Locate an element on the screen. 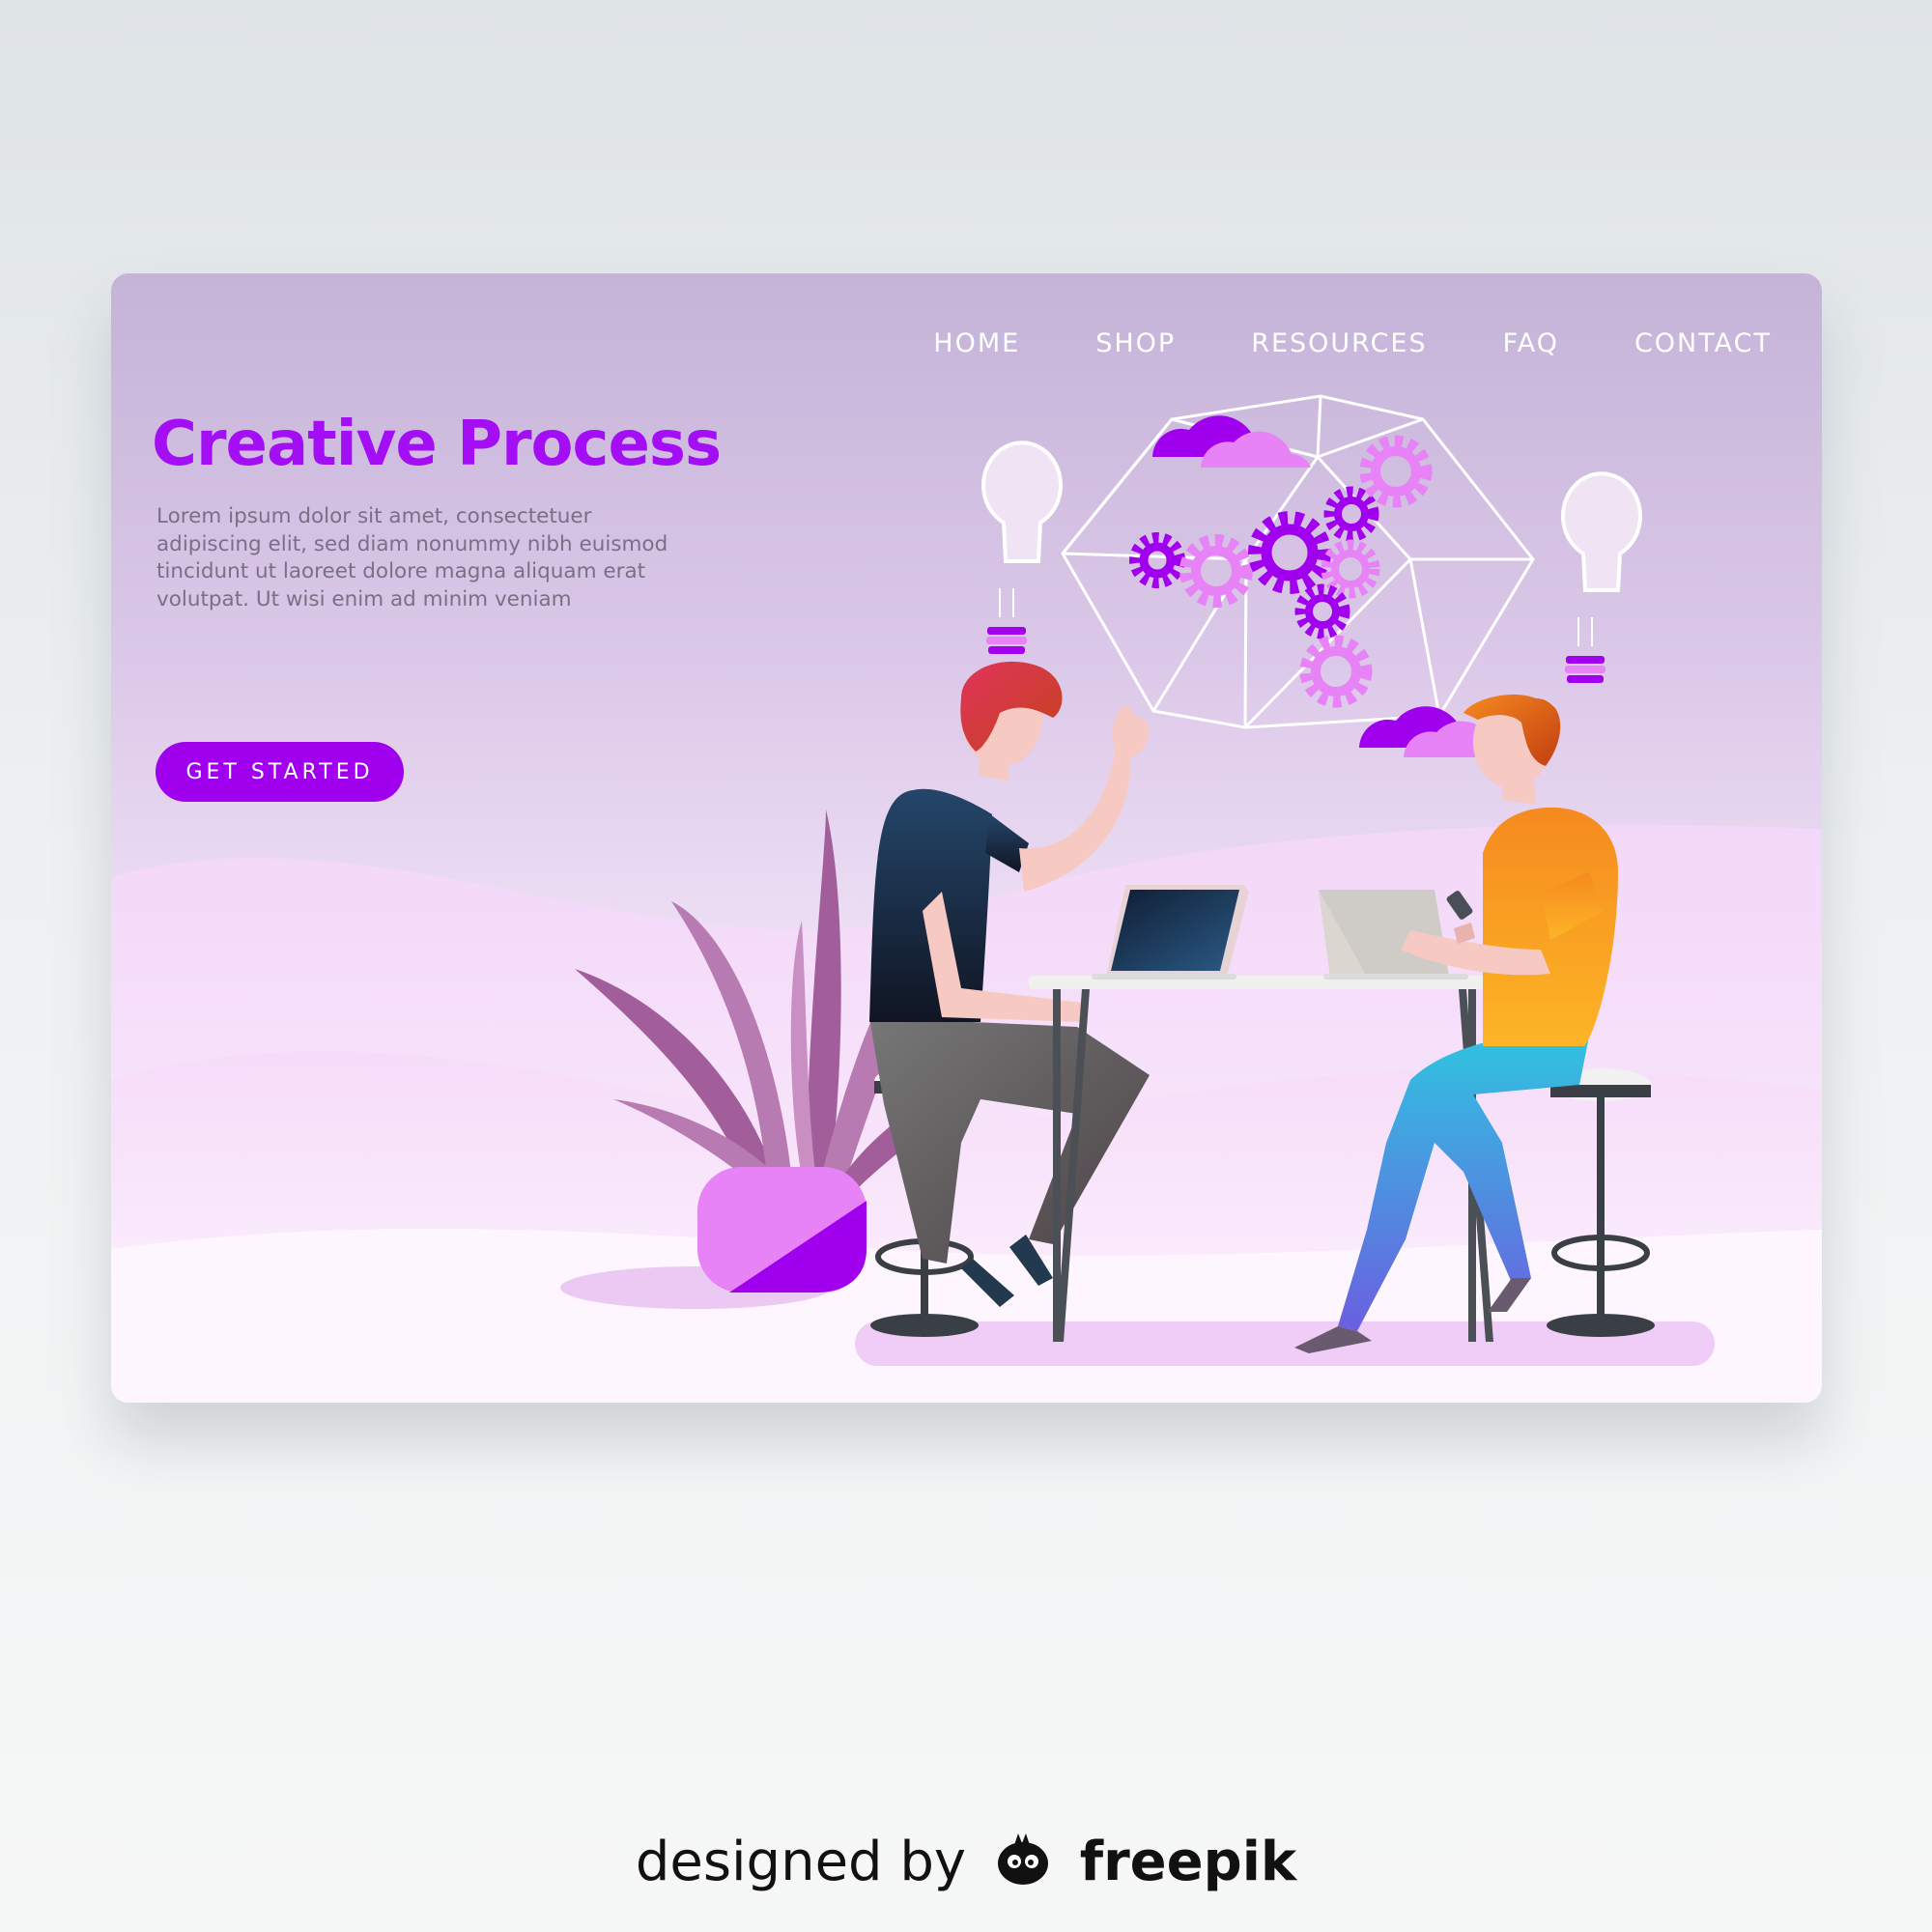 Image resolution: width=1932 pixels, height=1932 pixels. credit-prefix: designed by is located at coordinates (801, 1862).